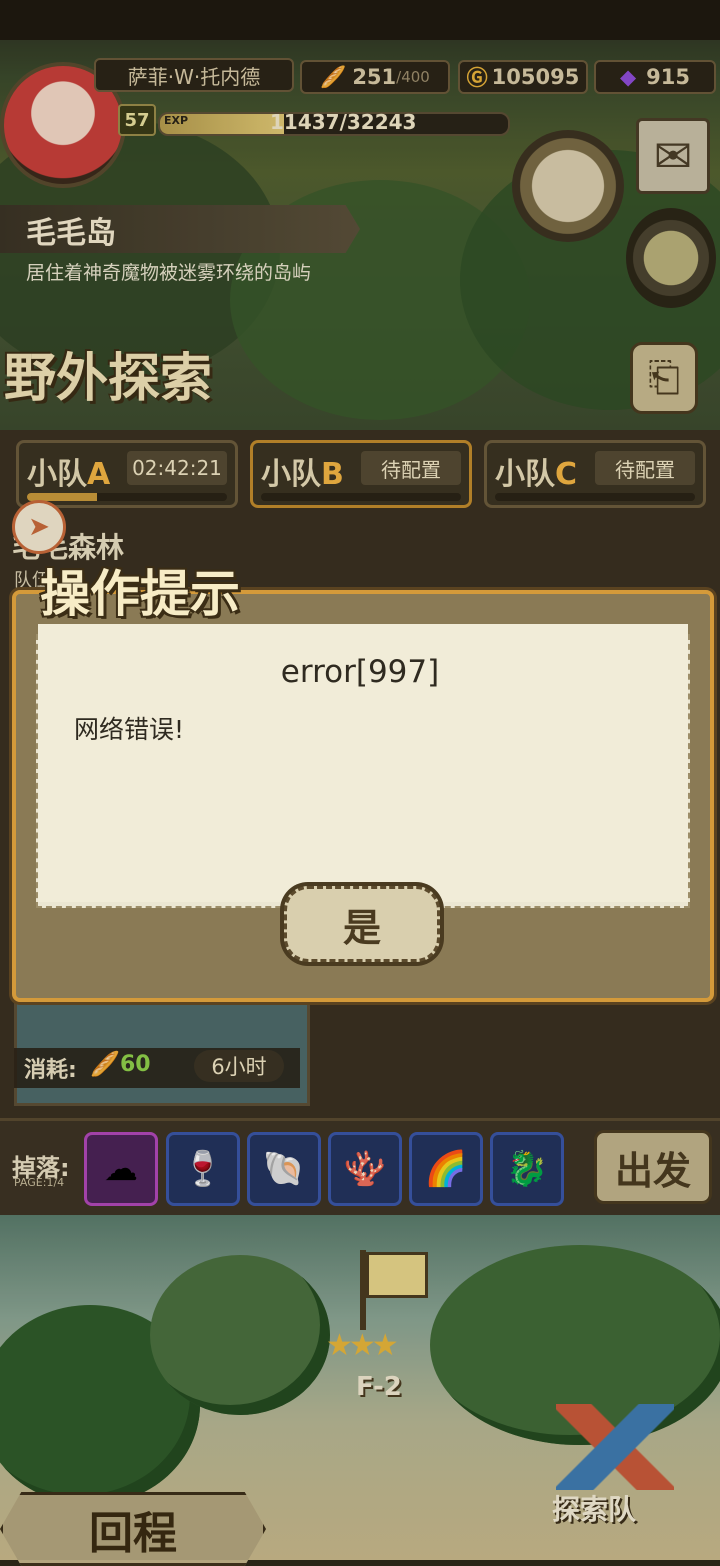 Image resolution: width=720 pixels, height=1566 pixels. I want to click on error-code: error[997], so click(360, 672).